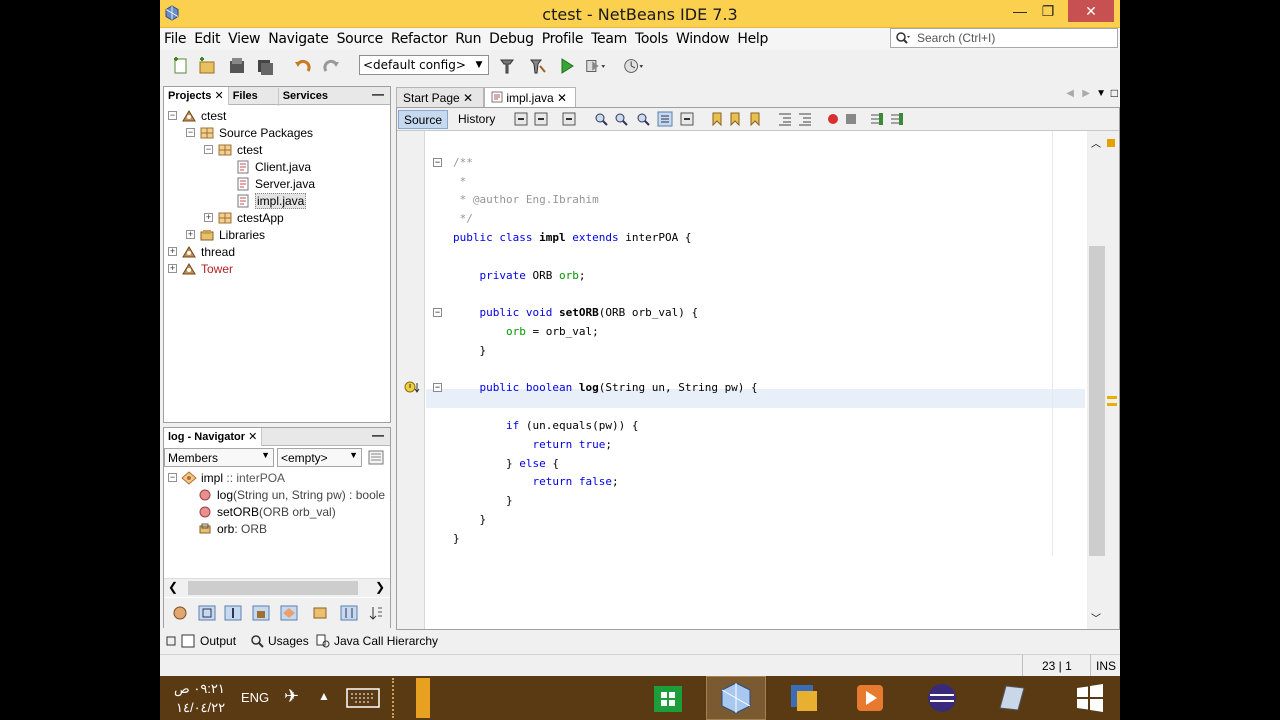  I want to click on tree-item: Client.java, so click(266, 166).